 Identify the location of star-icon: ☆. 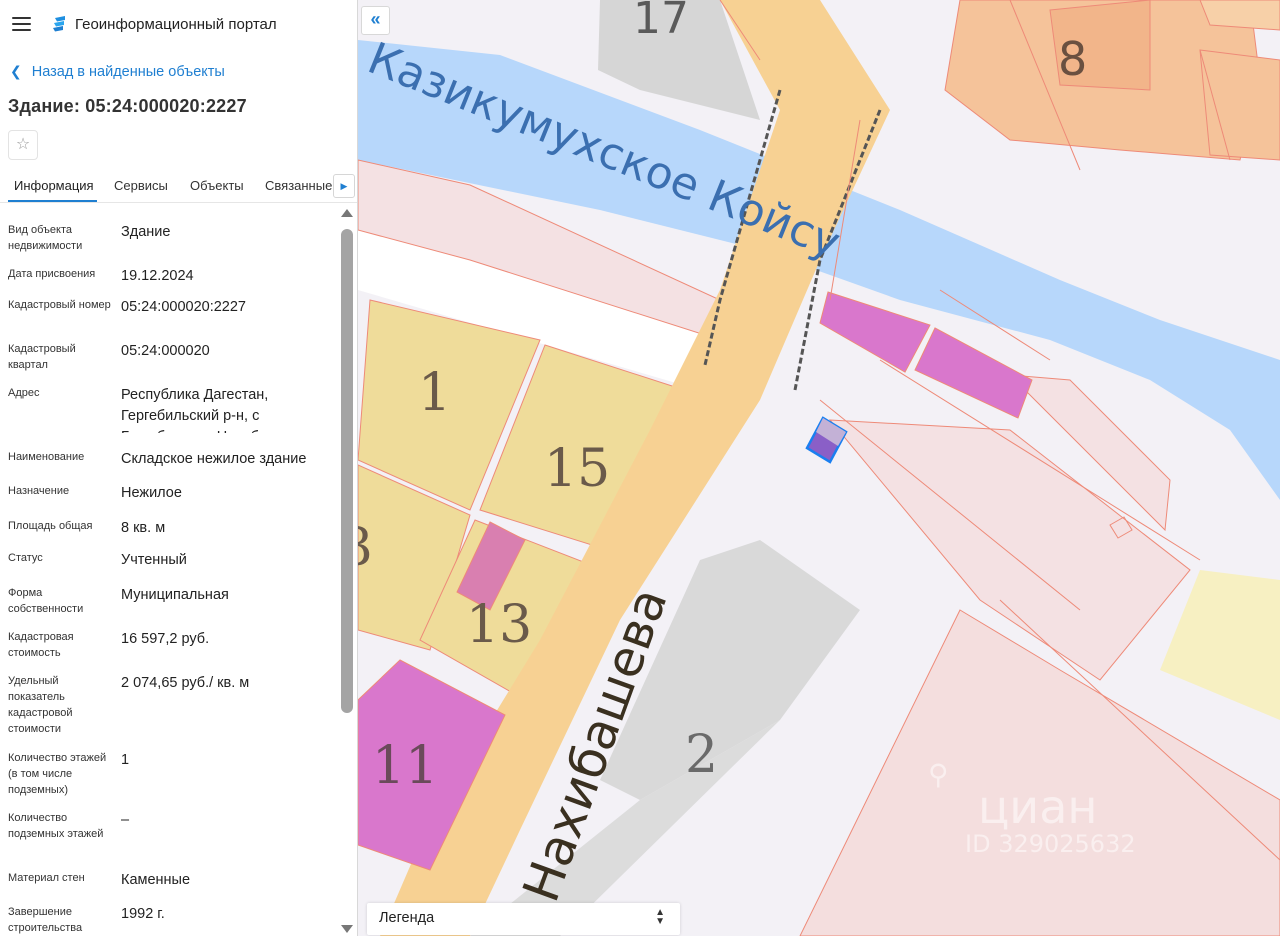
(23, 144).